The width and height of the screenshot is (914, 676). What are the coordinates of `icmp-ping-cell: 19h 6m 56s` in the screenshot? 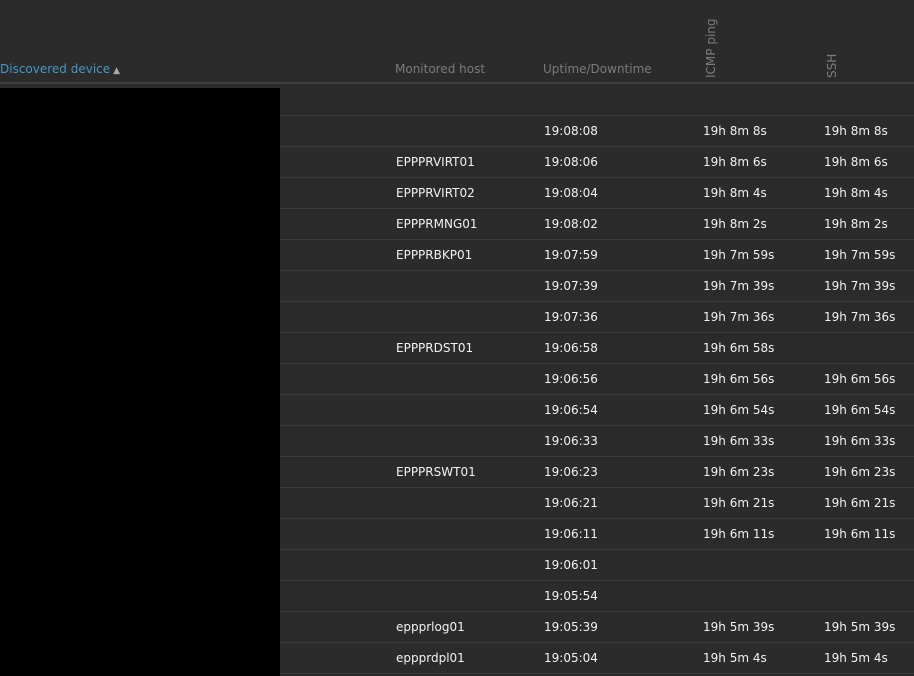 It's located at (739, 379).